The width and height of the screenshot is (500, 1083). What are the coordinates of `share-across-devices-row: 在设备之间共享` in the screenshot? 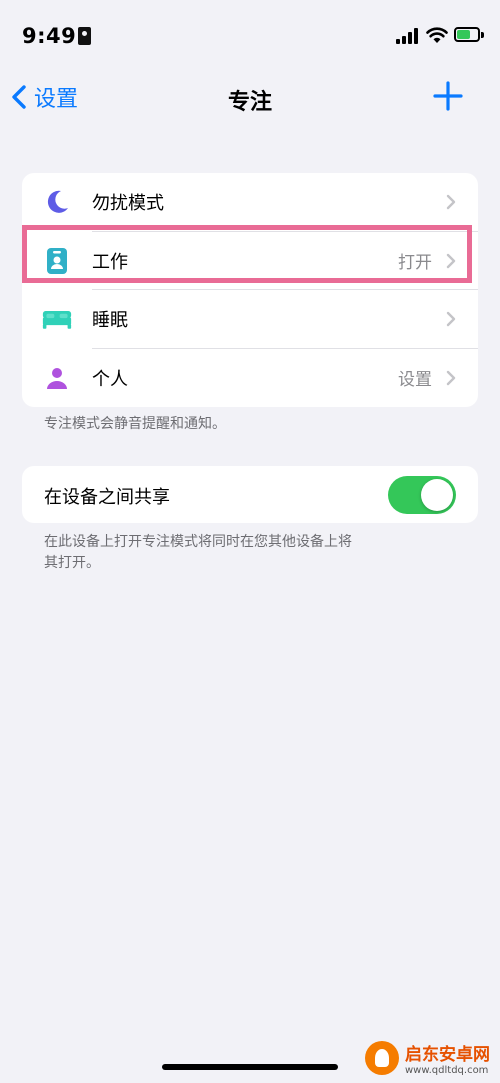 It's located at (250, 494).